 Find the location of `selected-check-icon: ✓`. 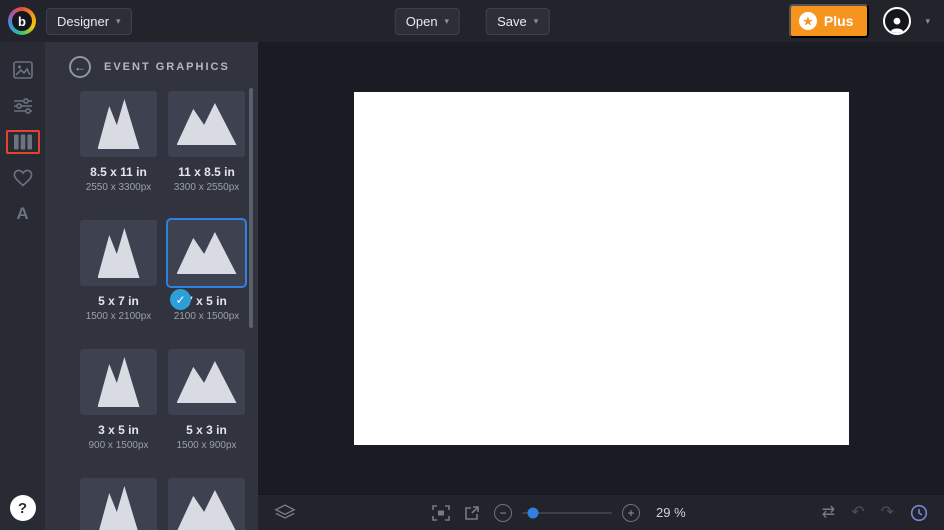

selected-check-icon: ✓ is located at coordinates (180, 299).